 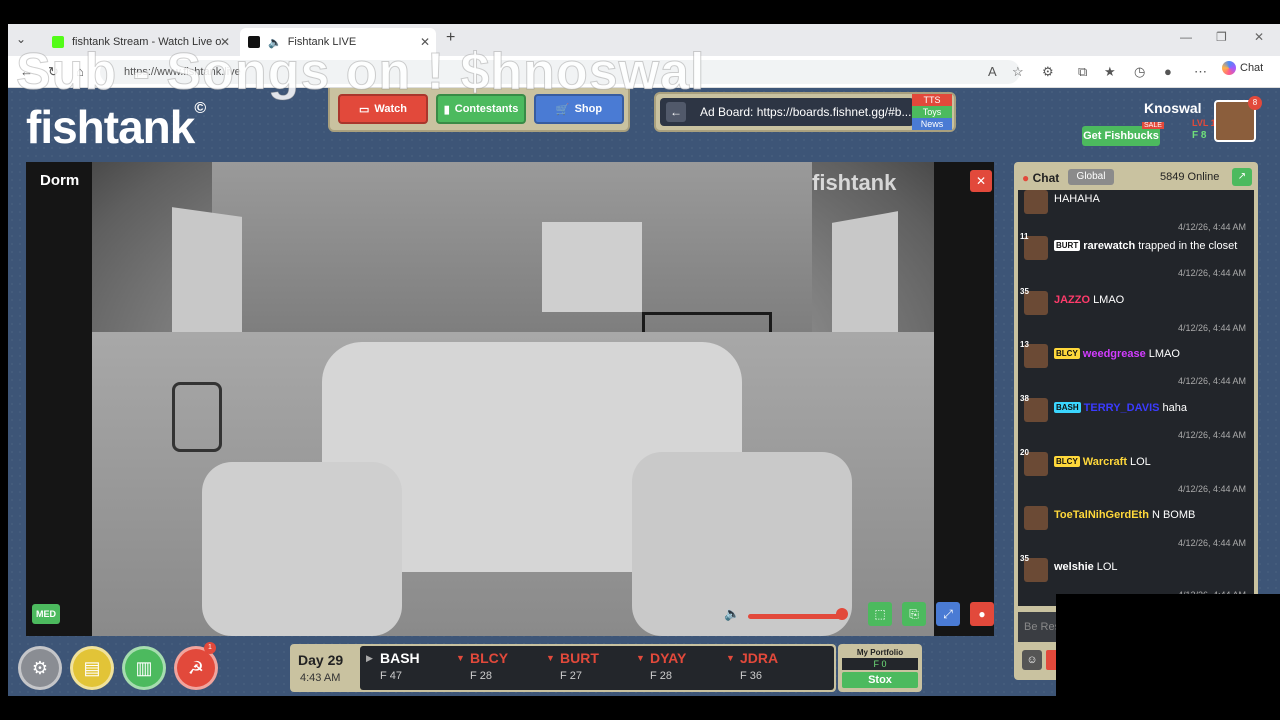 I want to click on get-fishbucks-button: Get Fishbucks, so click(x=1121, y=136).